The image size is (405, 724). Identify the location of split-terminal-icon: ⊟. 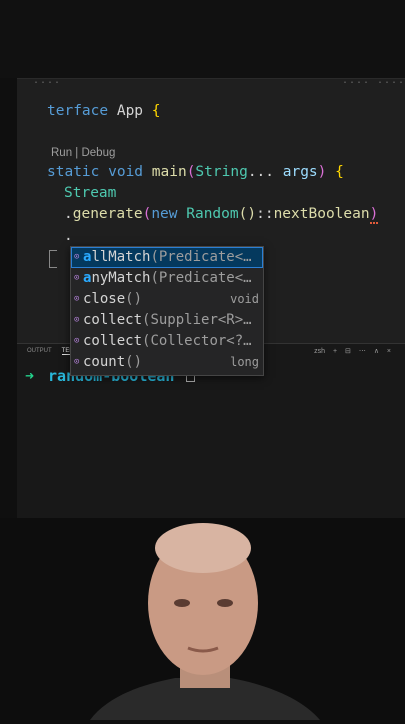
(348, 351).